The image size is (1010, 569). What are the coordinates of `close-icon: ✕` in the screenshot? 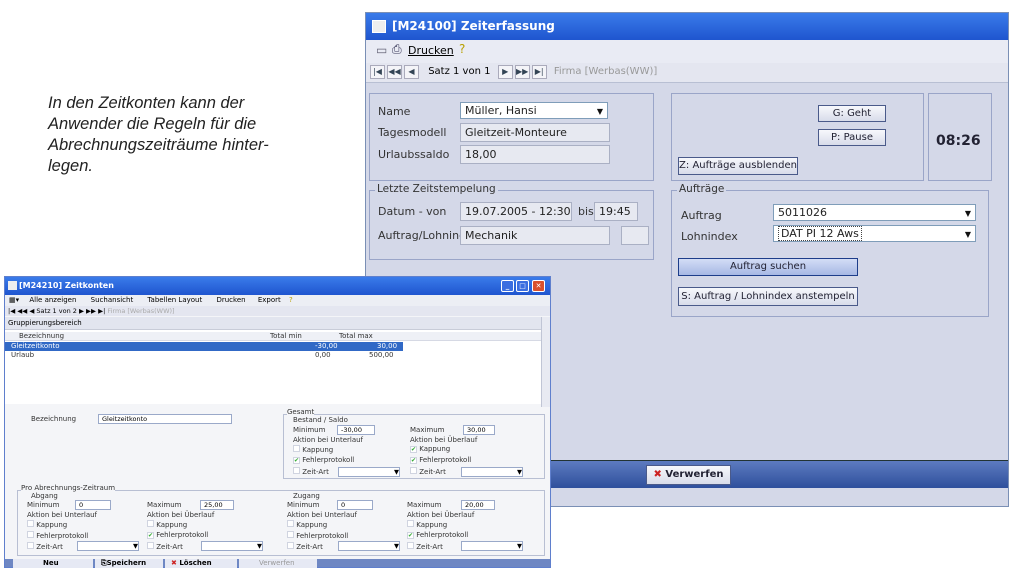 It's located at (538, 286).